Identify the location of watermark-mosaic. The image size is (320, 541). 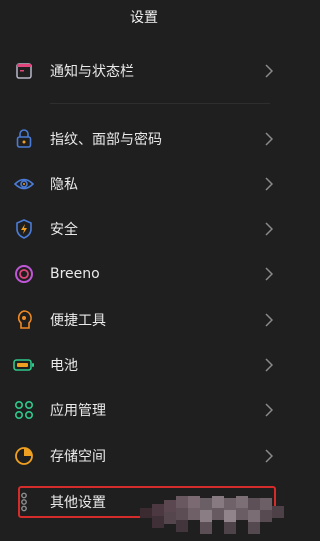
(212, 515).